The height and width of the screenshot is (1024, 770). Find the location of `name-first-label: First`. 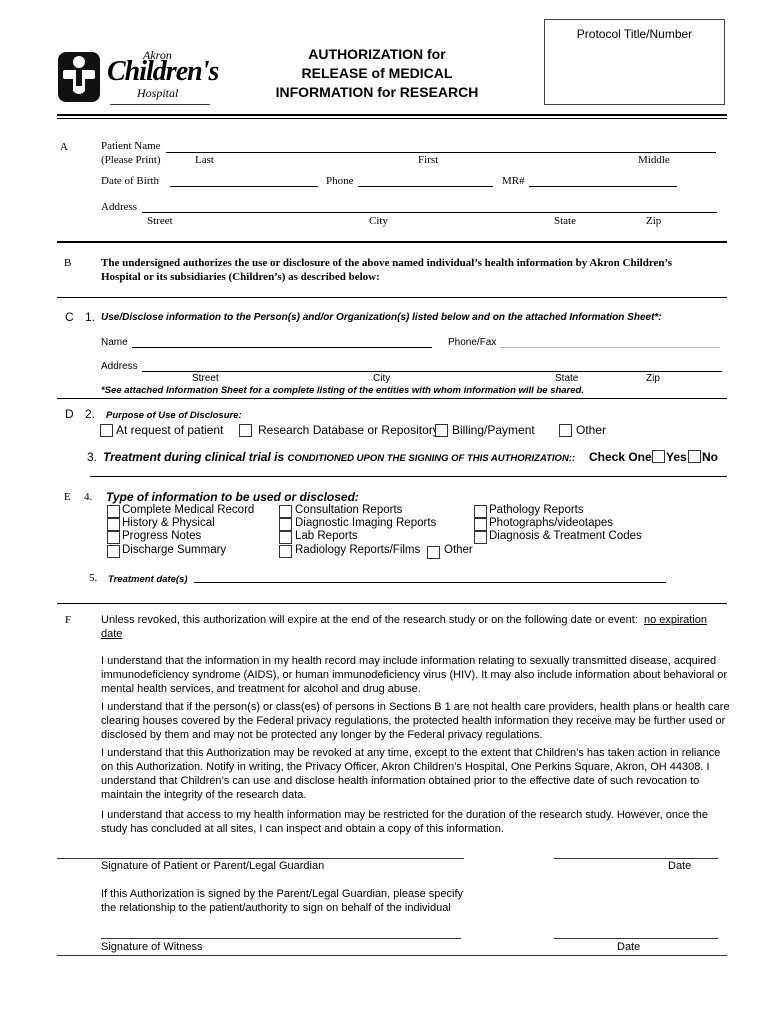

name-first-label: First is located at coordinates (428, 160).